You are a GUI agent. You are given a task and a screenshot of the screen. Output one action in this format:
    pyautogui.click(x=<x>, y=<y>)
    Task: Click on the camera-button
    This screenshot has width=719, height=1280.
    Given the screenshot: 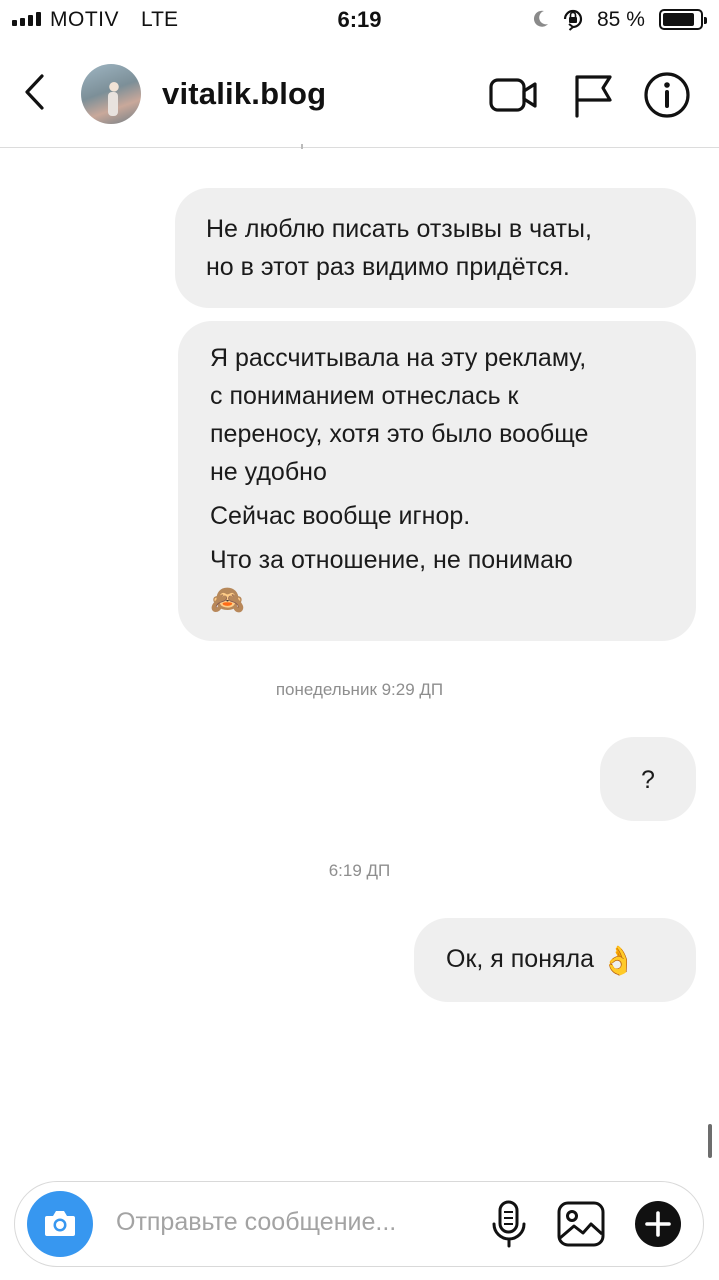 What is the action you would take?
    pyautogui.click(x=60, y=1224)
    